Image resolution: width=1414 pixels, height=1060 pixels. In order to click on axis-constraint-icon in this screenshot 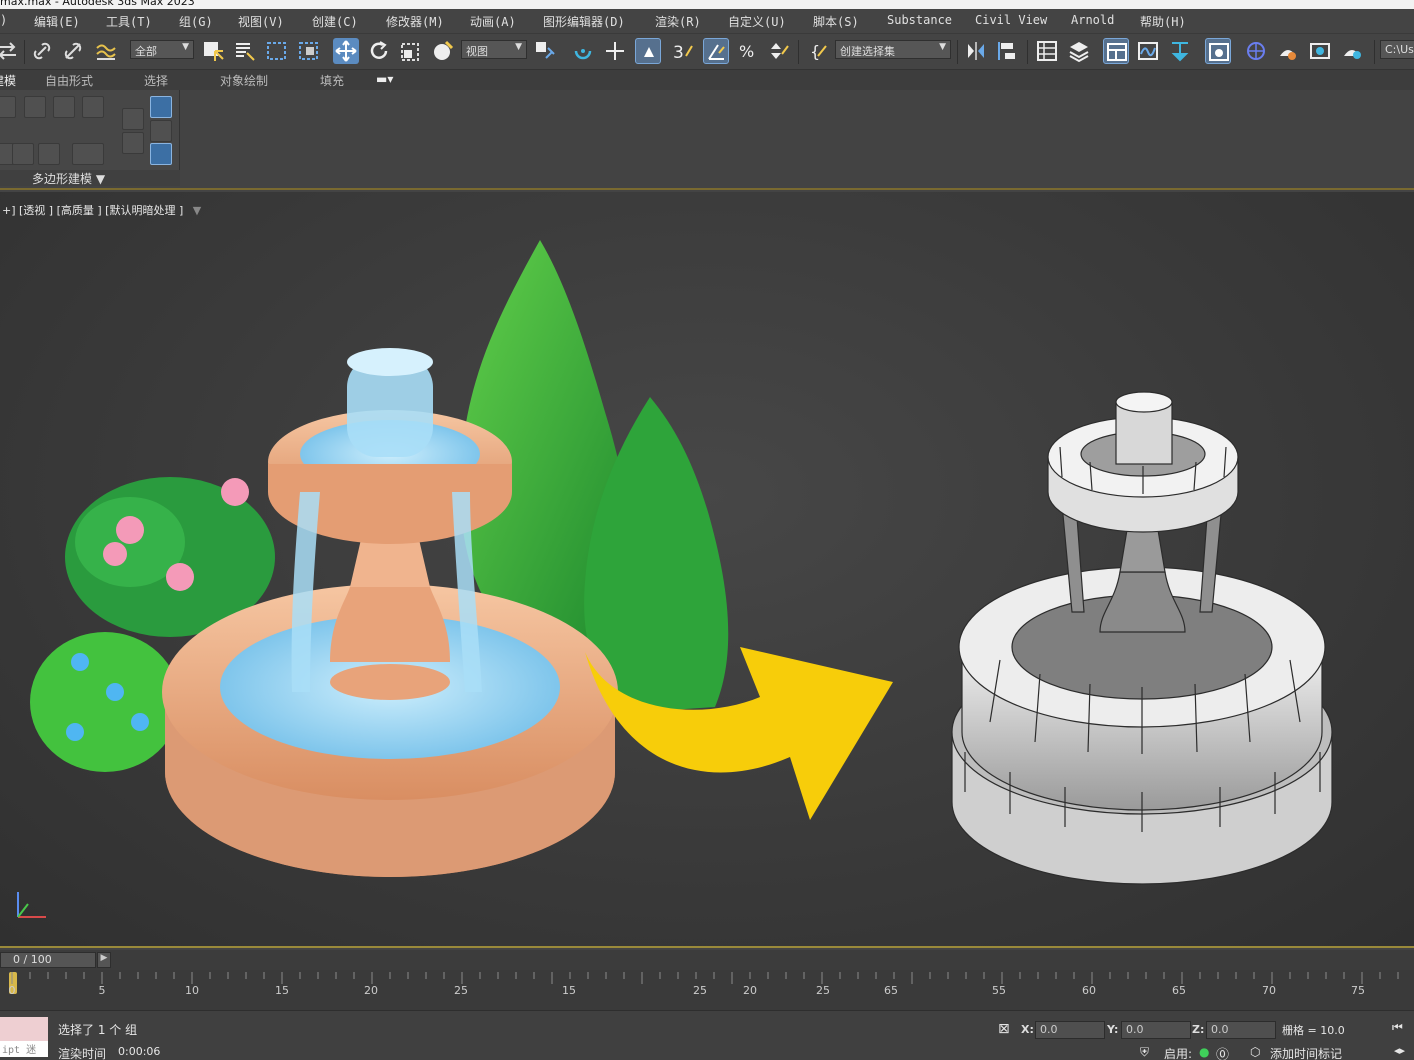, I will do `click(615, 51)`.